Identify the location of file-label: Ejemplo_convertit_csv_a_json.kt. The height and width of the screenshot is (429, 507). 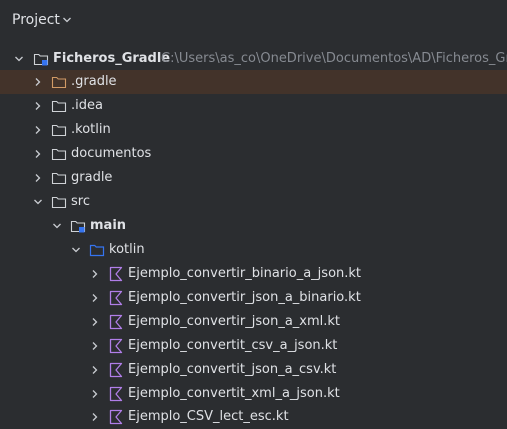
(233, 345).